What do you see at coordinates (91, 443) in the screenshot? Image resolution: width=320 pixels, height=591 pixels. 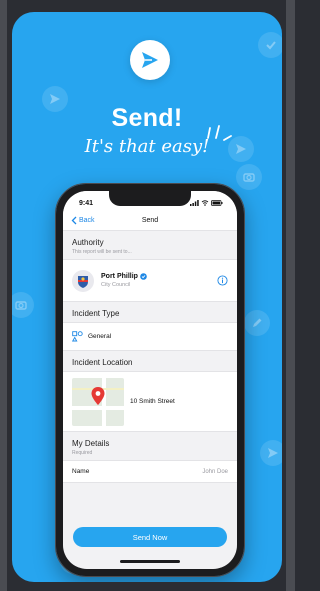 I see `my-details-title: My Details` at bounding box center [91, 443].